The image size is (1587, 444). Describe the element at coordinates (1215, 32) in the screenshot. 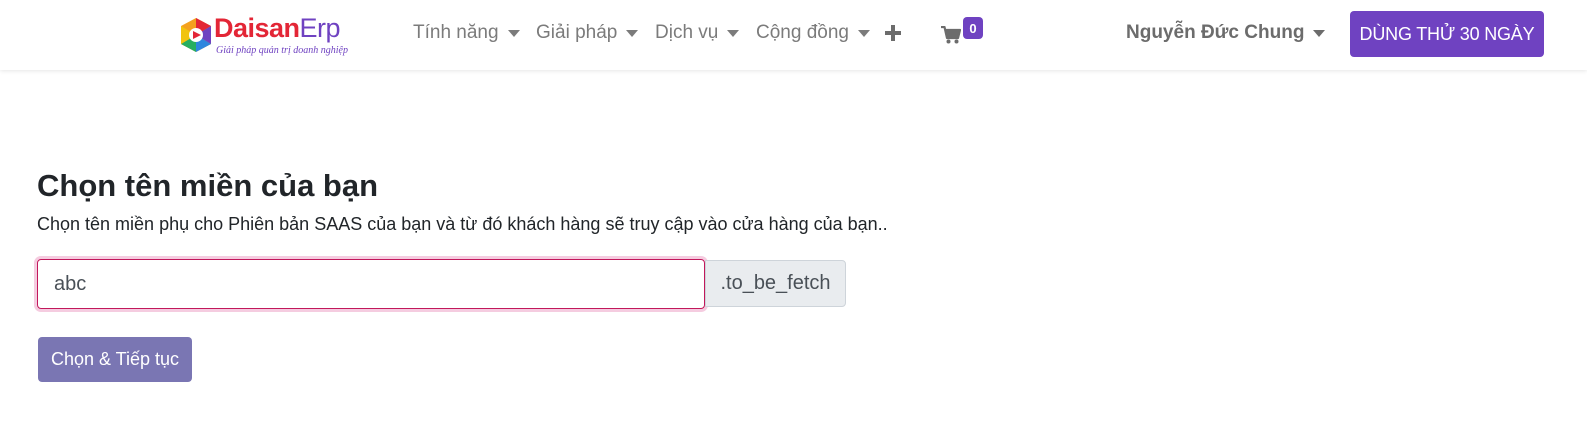

I see `user-name: Nguyễn Đức Chung` at that location.